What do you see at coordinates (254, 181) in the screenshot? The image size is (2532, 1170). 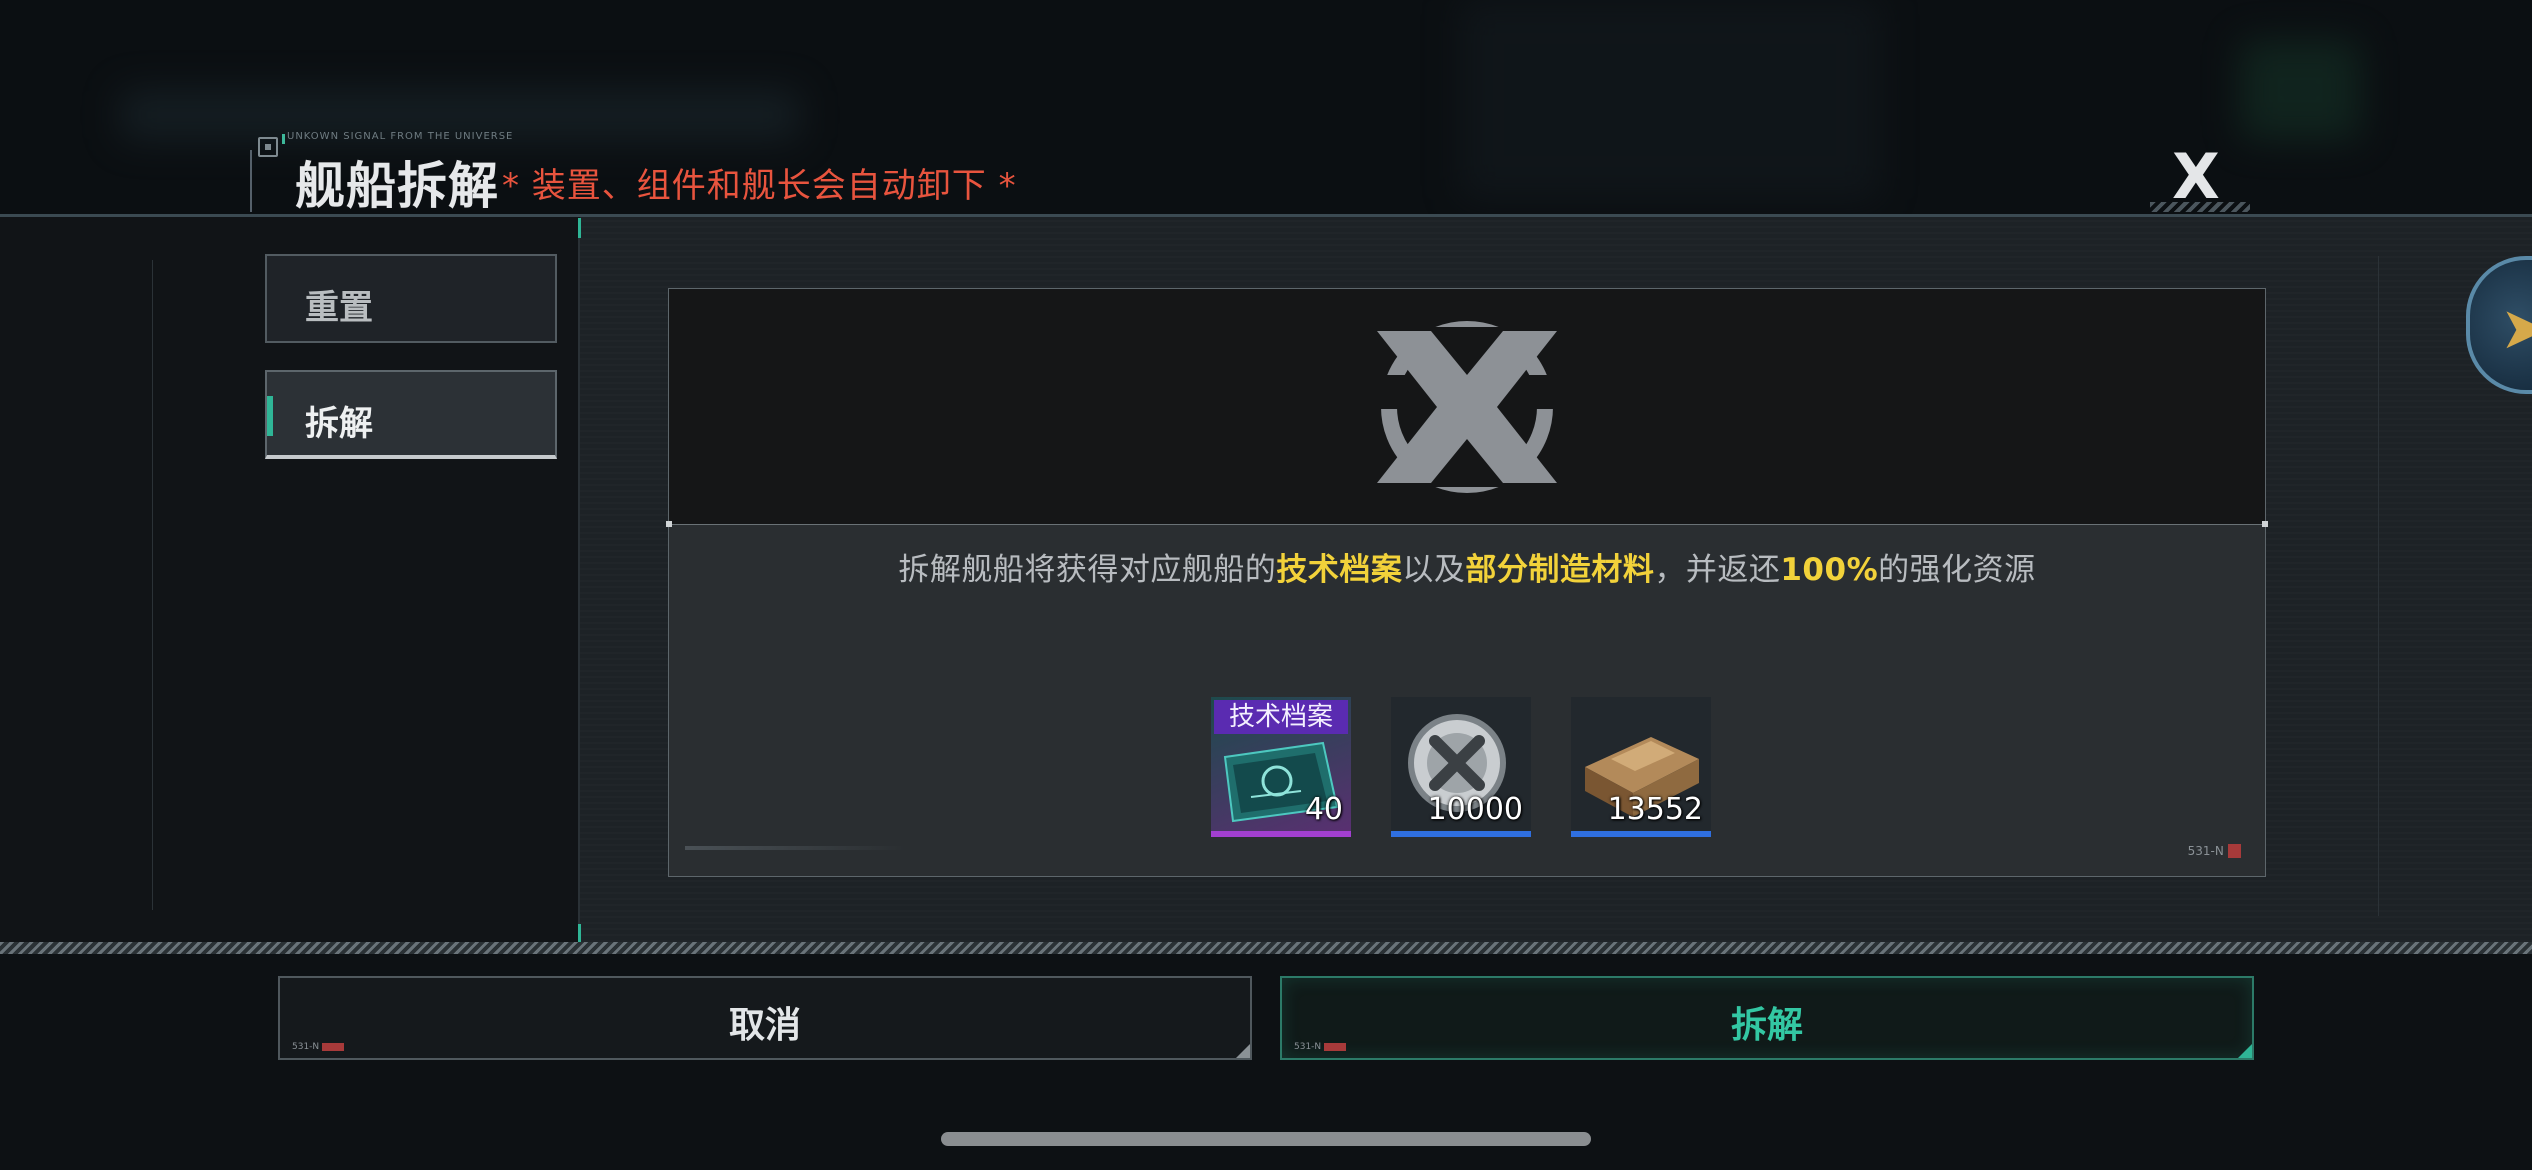 I see `title-bracket` at bounding box center [254, 181].